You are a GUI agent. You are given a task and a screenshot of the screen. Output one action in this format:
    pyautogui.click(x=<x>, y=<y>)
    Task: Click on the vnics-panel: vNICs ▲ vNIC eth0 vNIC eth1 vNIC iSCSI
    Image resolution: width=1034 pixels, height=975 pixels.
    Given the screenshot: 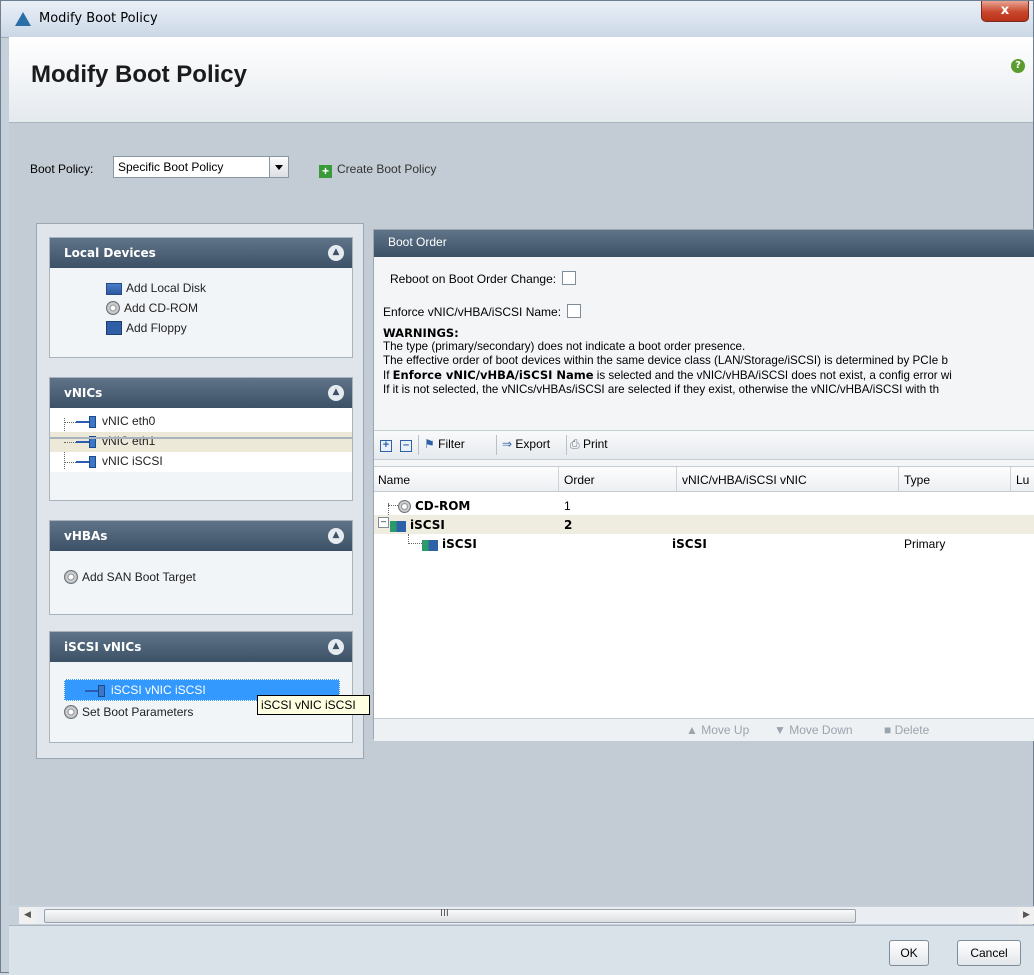 What is the action you would take?
    pyautogui.click(x=201, y=439)
    